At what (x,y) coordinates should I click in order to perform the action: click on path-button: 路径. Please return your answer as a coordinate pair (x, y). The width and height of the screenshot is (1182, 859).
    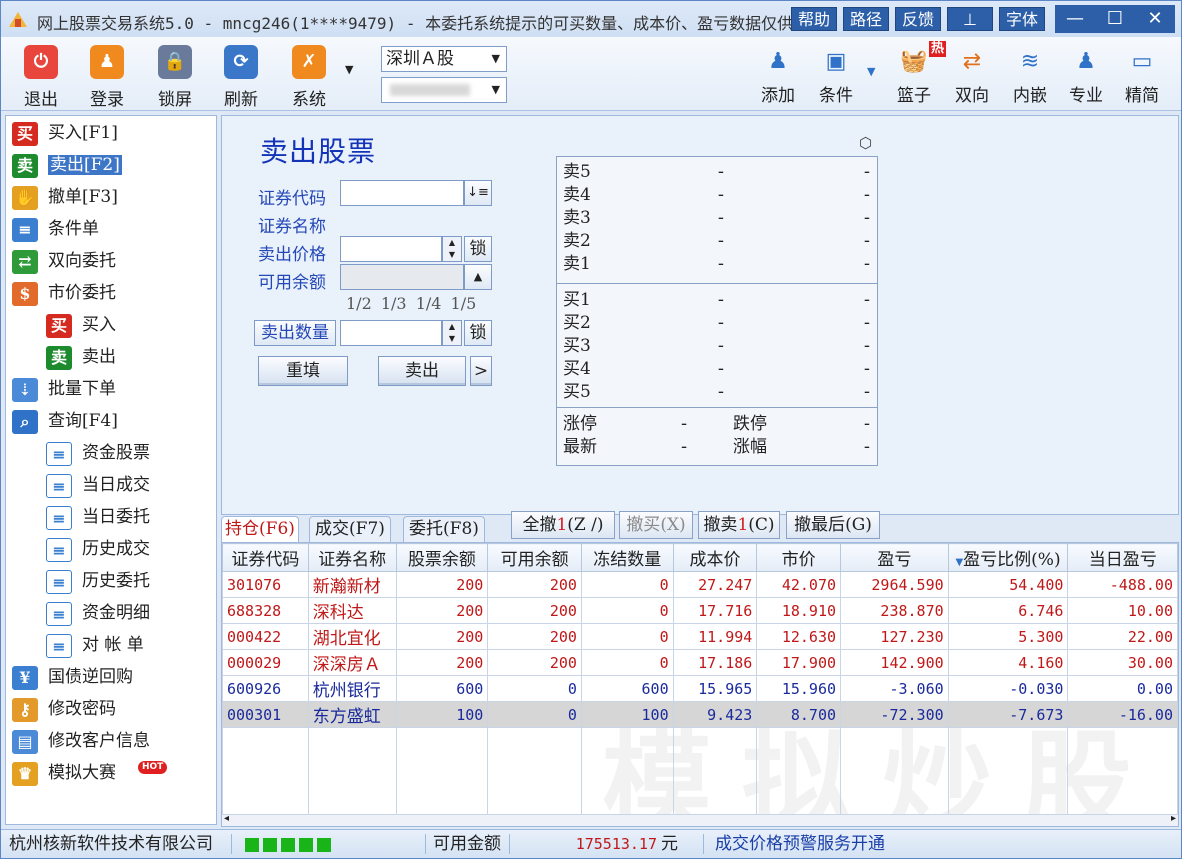
    Looking at the image, I should click on (866, 19).